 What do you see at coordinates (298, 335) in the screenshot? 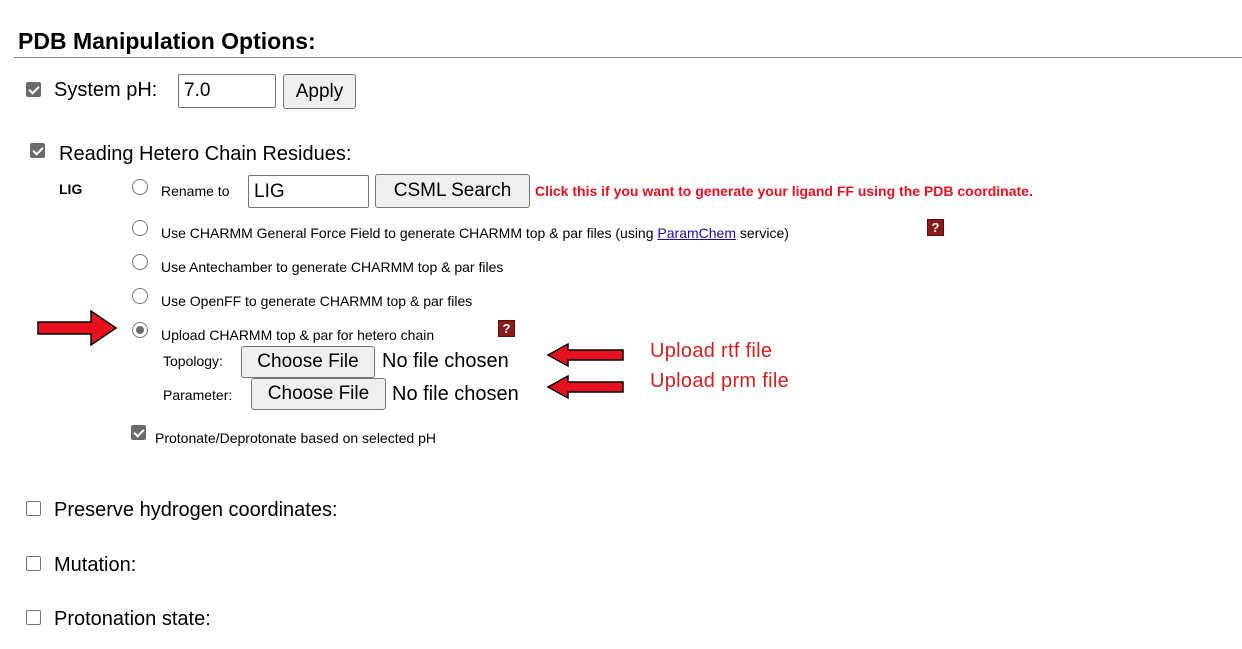
I see `upload-label: Upload CHARMM top & par for hetero chain` at bounding box center [298, 335].